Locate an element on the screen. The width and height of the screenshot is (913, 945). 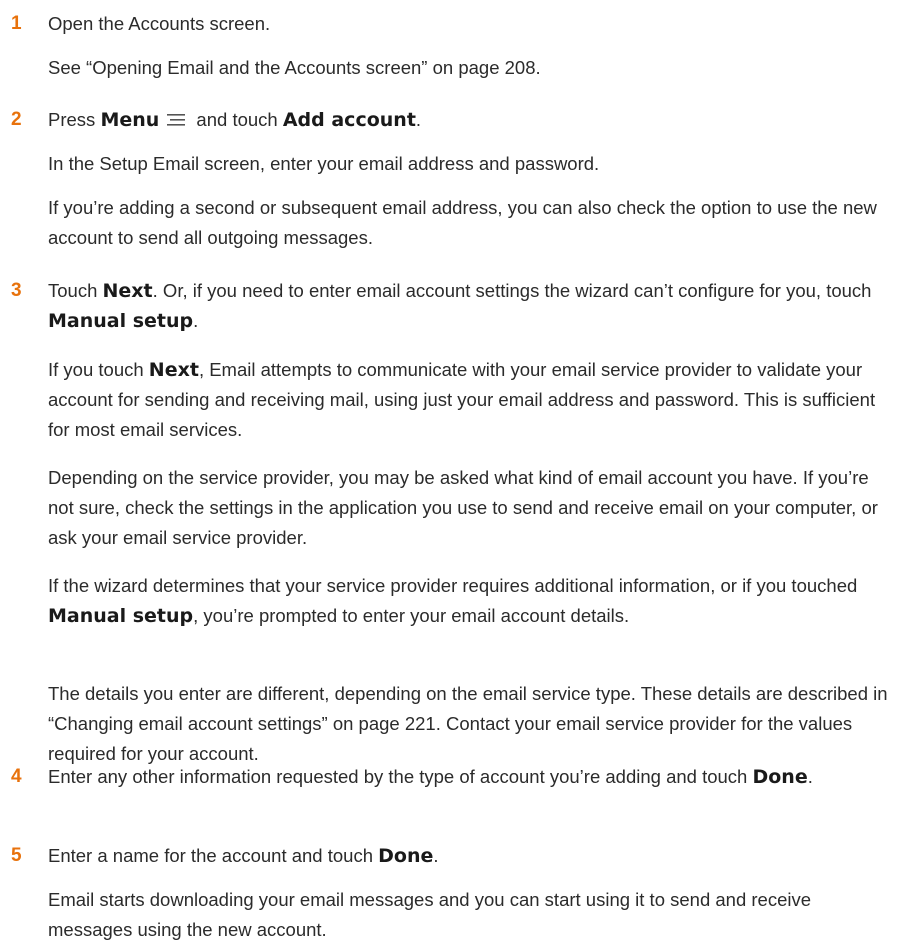
step-1-text: Open the Accounts screen. is located at coordinates (159, 23).